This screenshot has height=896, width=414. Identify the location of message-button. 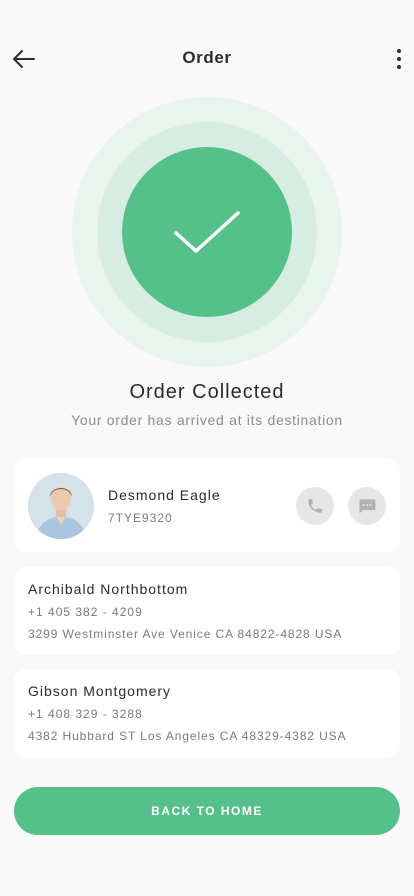
(367, 506).